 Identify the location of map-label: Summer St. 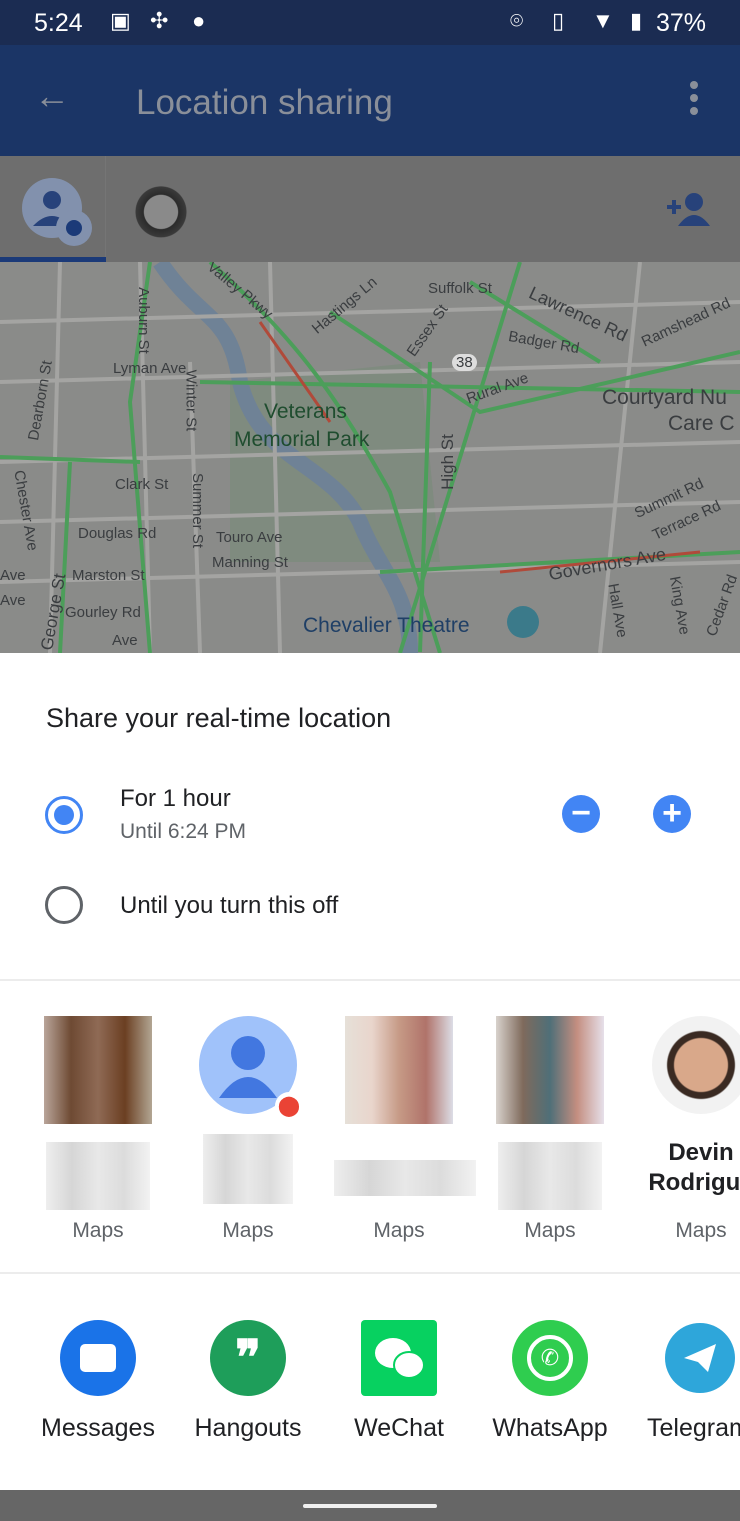
(198, 510).